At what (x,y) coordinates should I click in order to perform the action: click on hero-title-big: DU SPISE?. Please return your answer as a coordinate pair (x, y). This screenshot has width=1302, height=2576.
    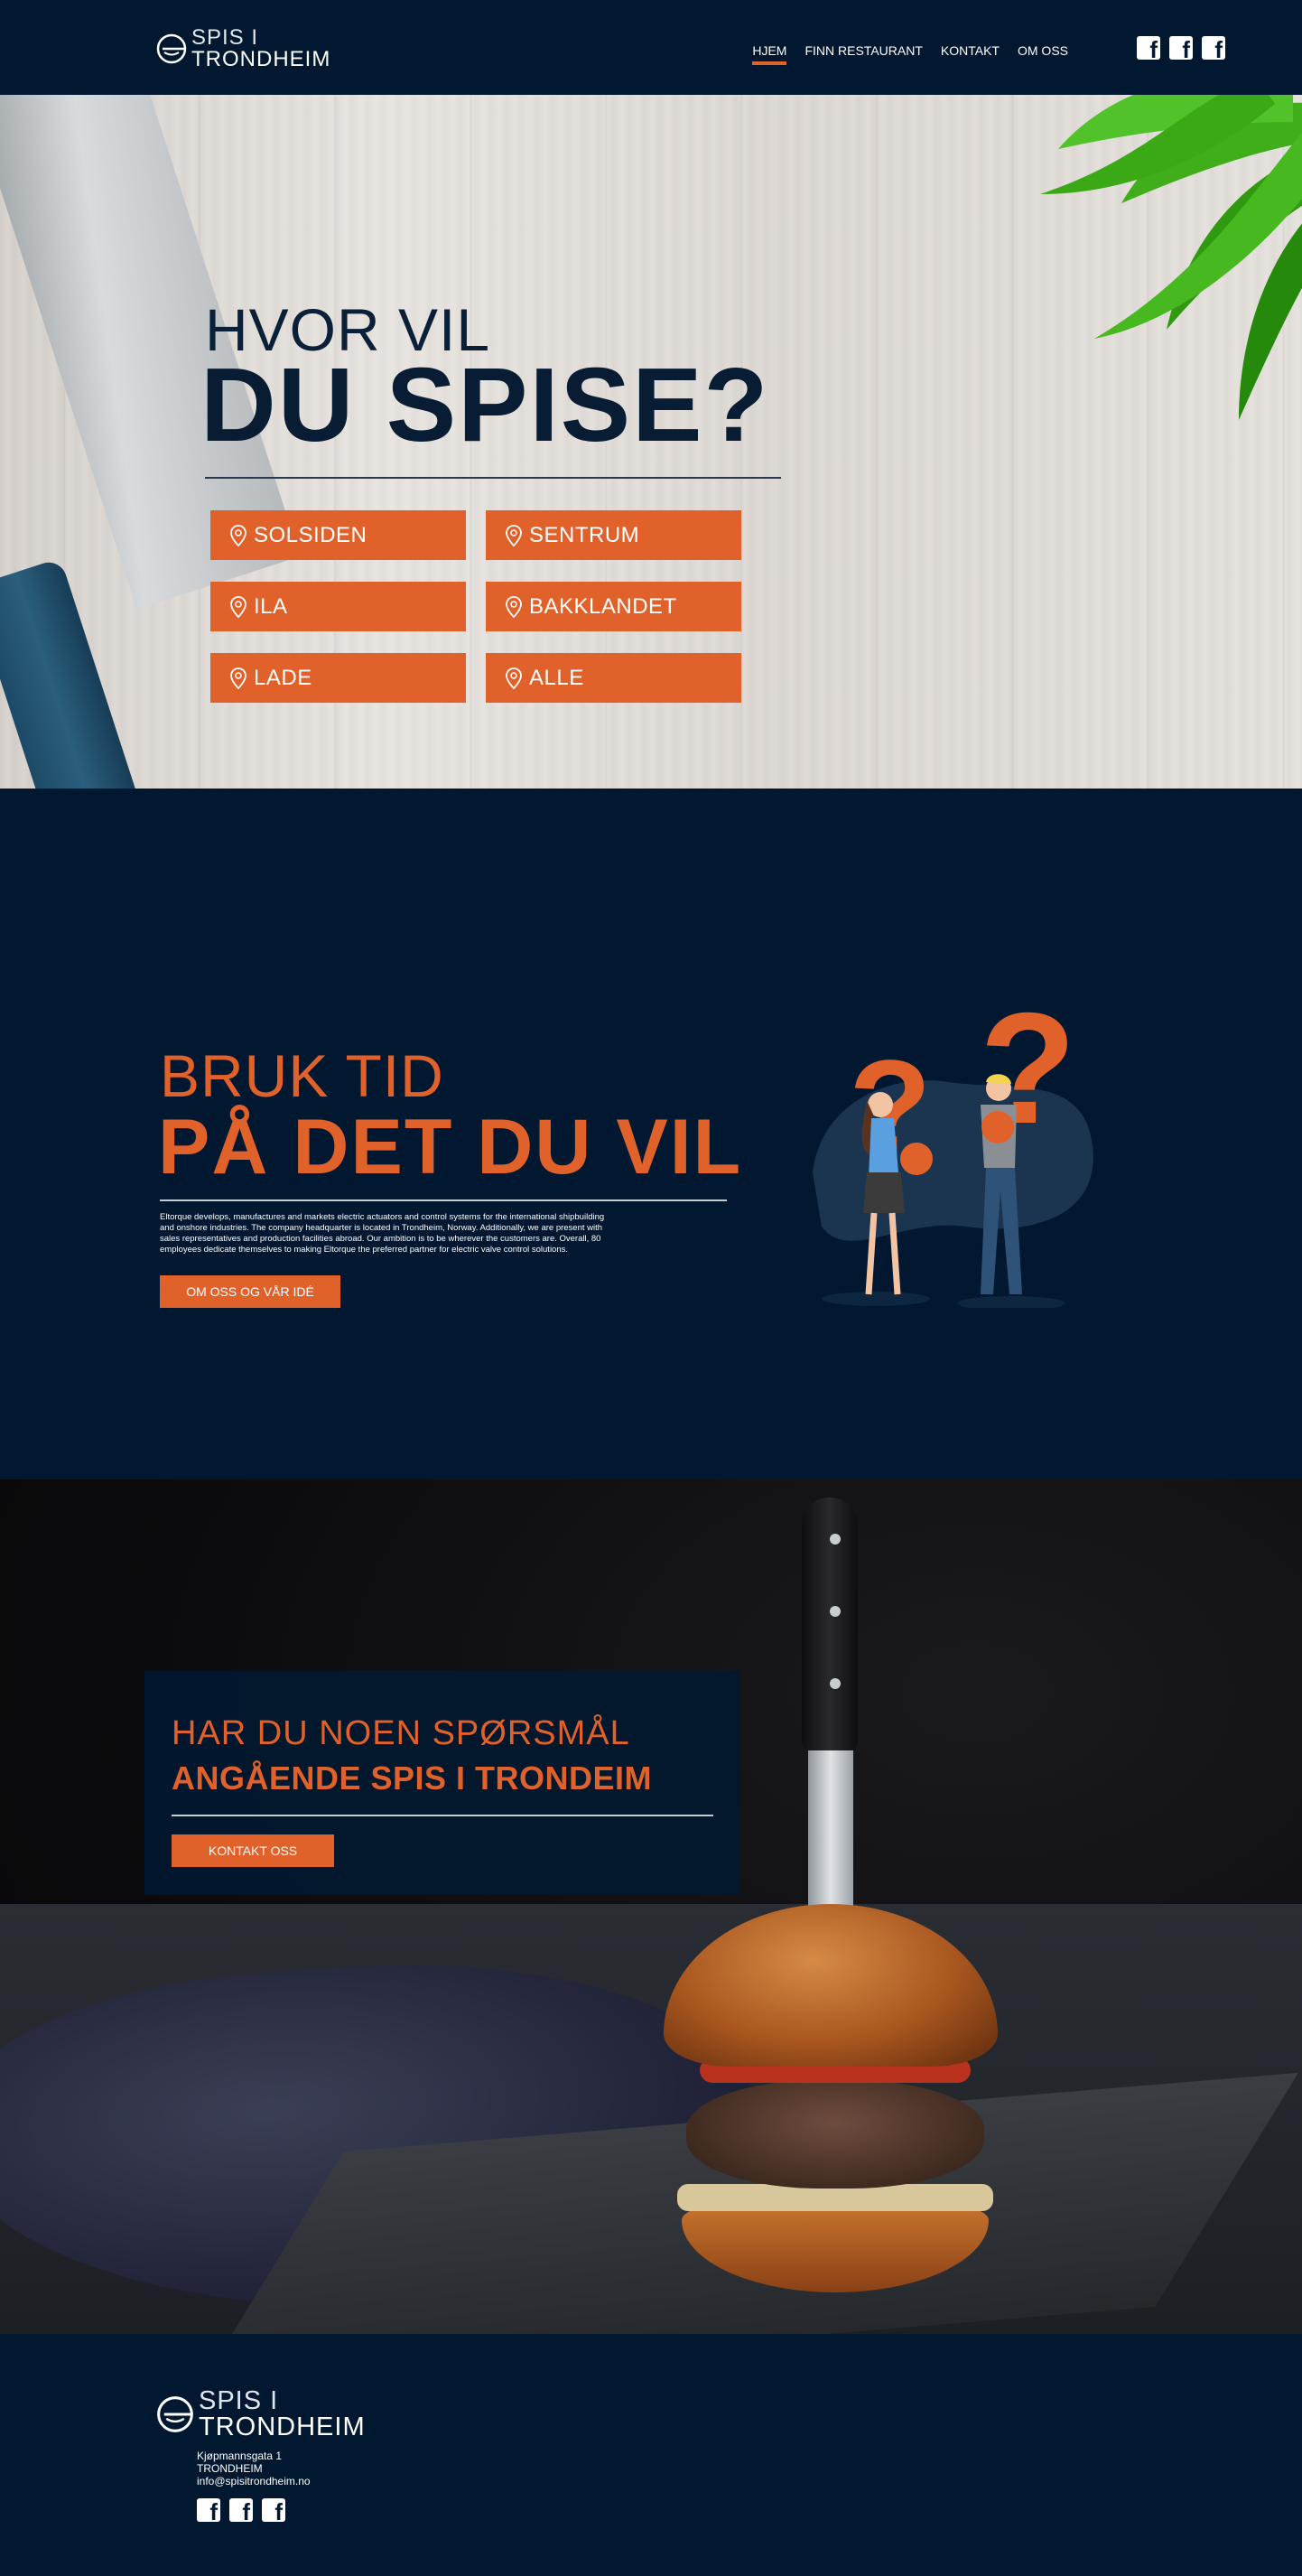
    Looking at the image, I should click on (485, 404).